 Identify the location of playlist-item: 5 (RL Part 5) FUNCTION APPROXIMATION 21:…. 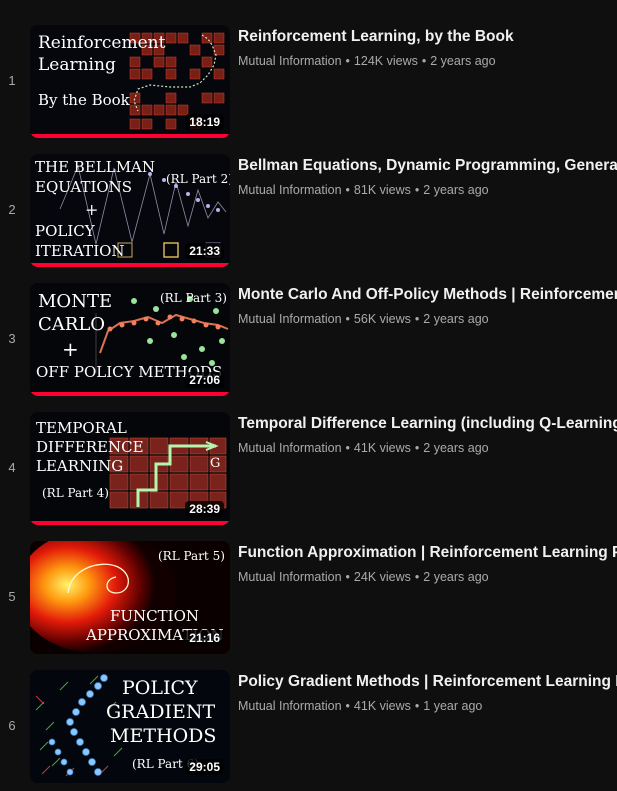
(308, 598).